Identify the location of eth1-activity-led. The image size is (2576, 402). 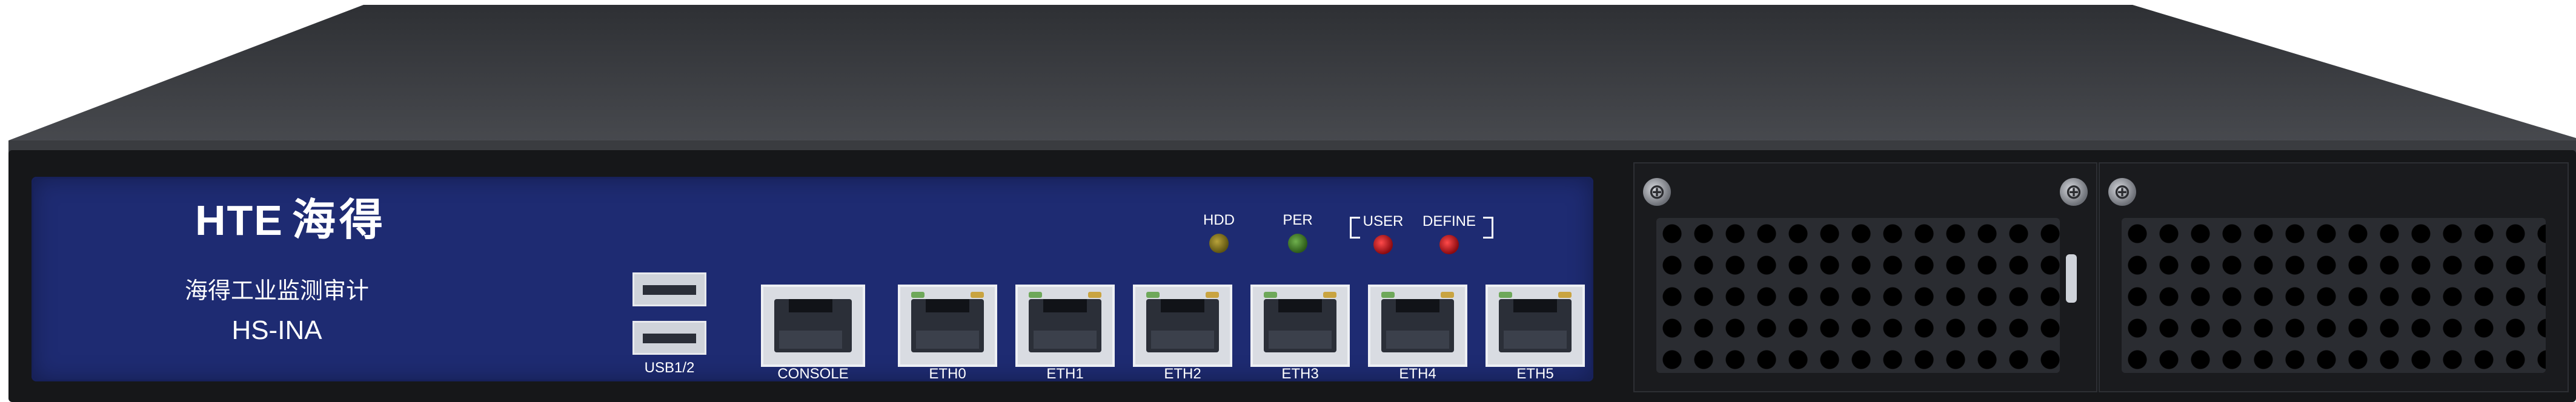
(1094, 295).